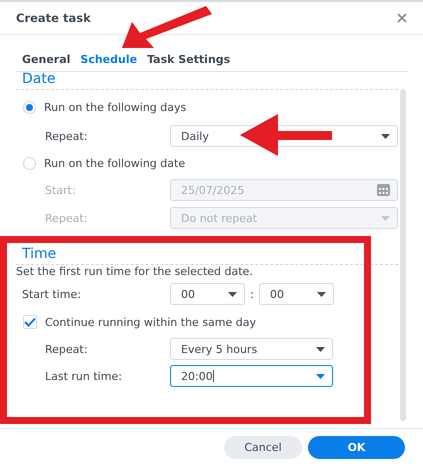 The width and height of the screenshot is (423, 467). I want to click on window-title: Create task, so click(53, 18).